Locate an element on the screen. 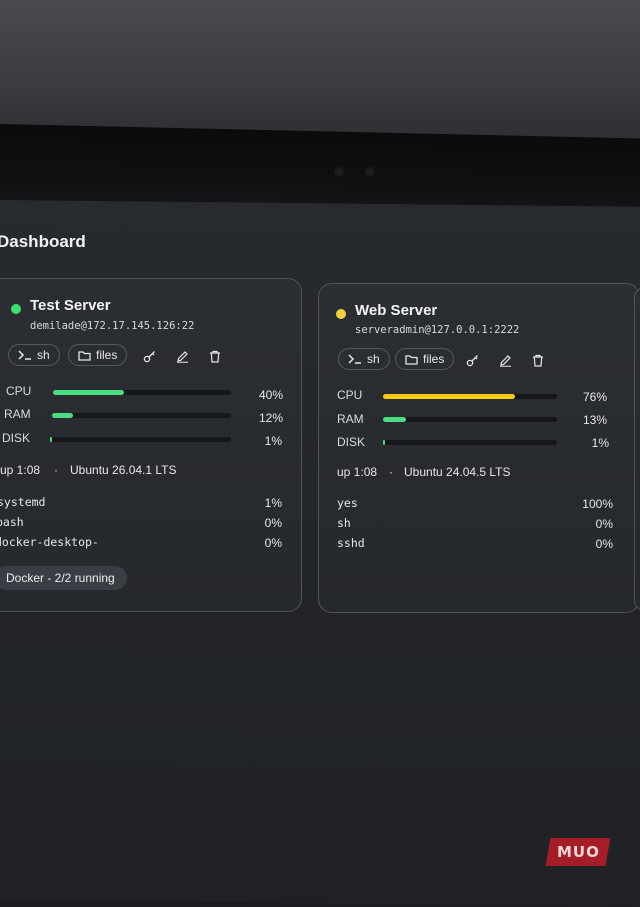 The height and width of the screenshot is (907, 640). watermark-logo: MUO is located at coordinates (578, 852).